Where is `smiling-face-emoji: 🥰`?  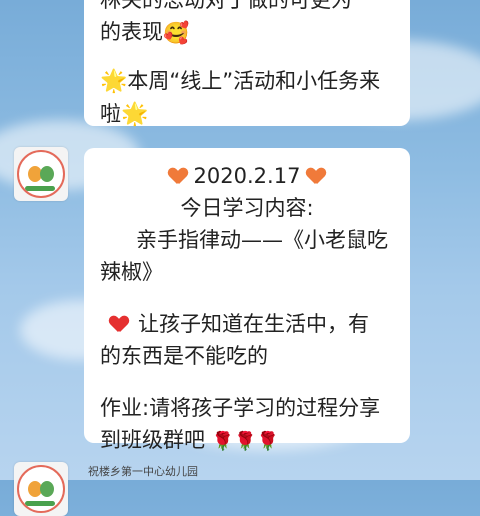 smiling-face-emoji: 🥰 is located at coordinates (176, 33).